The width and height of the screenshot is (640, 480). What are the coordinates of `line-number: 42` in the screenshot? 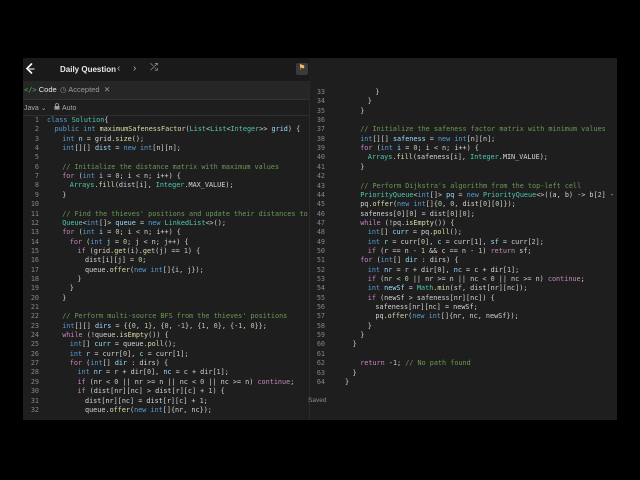 It's located at (320, 176).